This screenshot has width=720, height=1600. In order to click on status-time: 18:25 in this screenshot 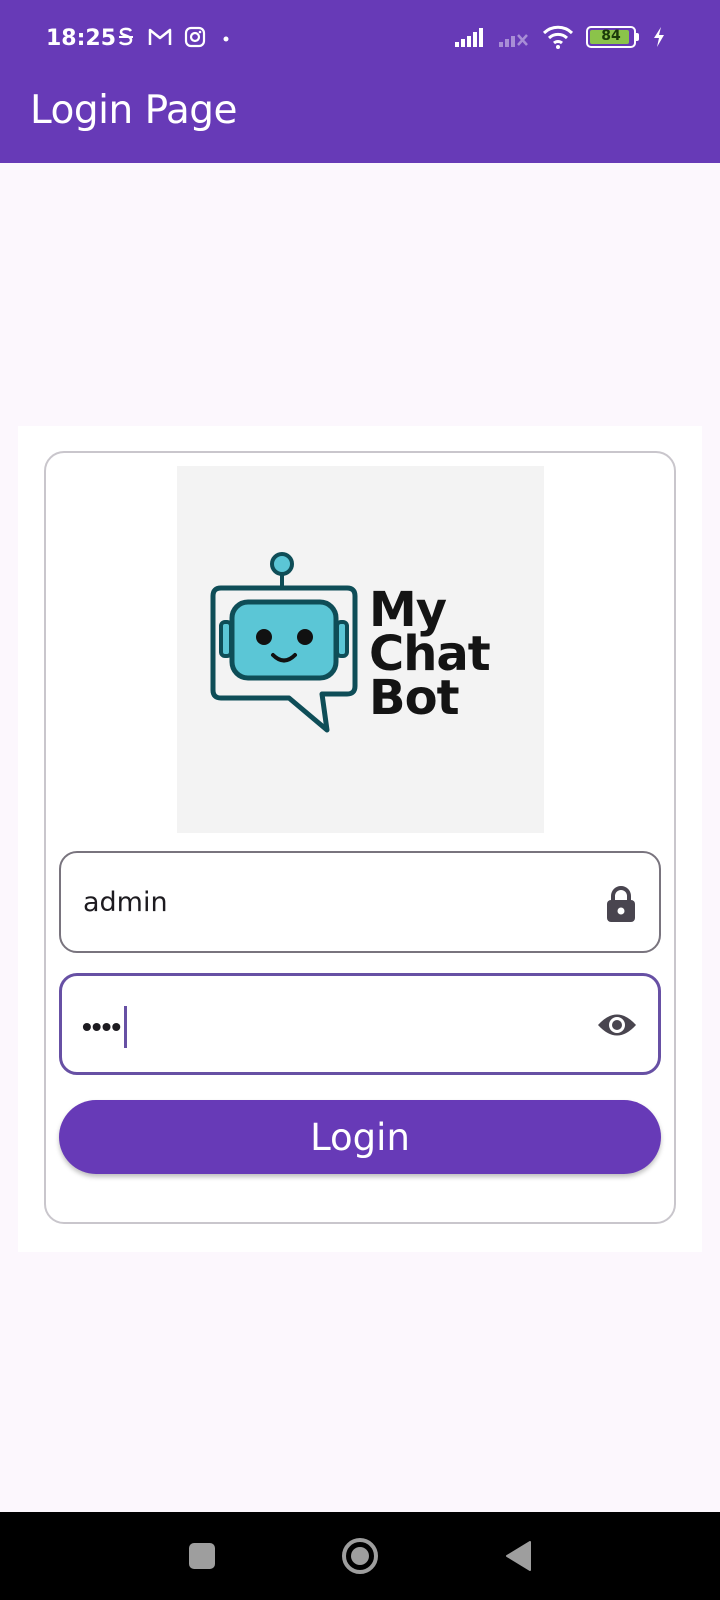, I will do `click(81, 38)`.